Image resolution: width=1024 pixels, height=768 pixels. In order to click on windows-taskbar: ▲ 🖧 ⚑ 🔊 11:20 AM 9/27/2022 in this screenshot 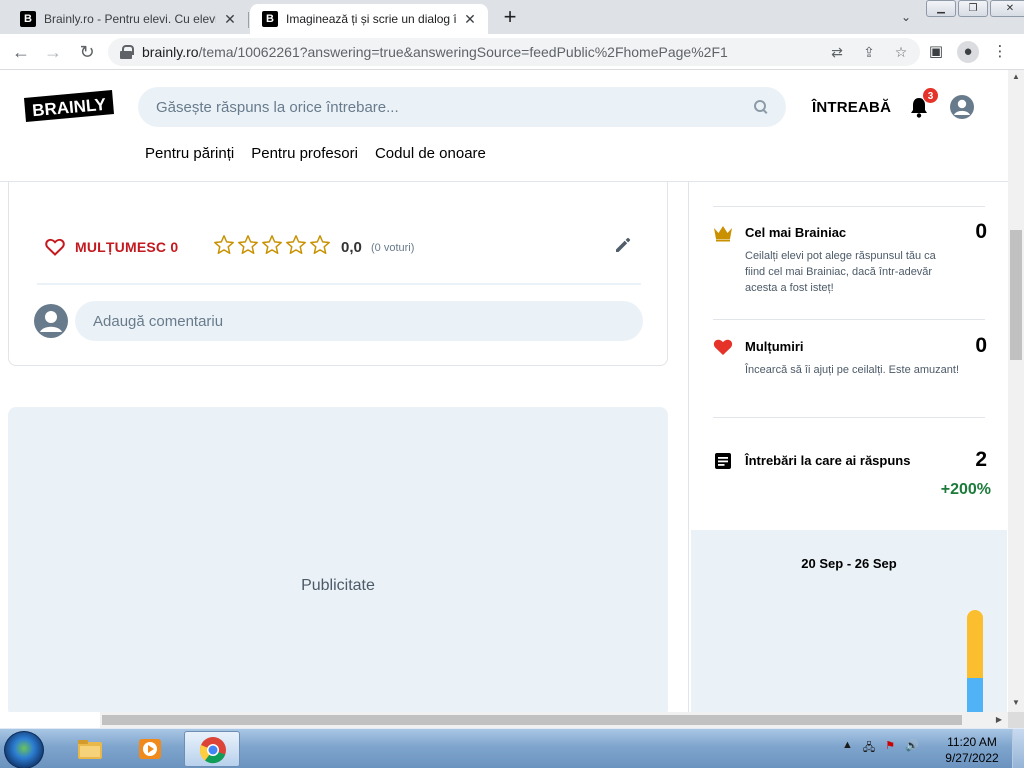, I will do `click(512, 748)`.